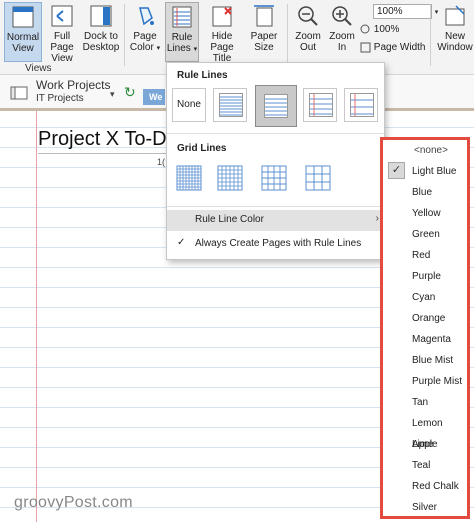  I want to click on rule-standard-option, so click(320, 105).